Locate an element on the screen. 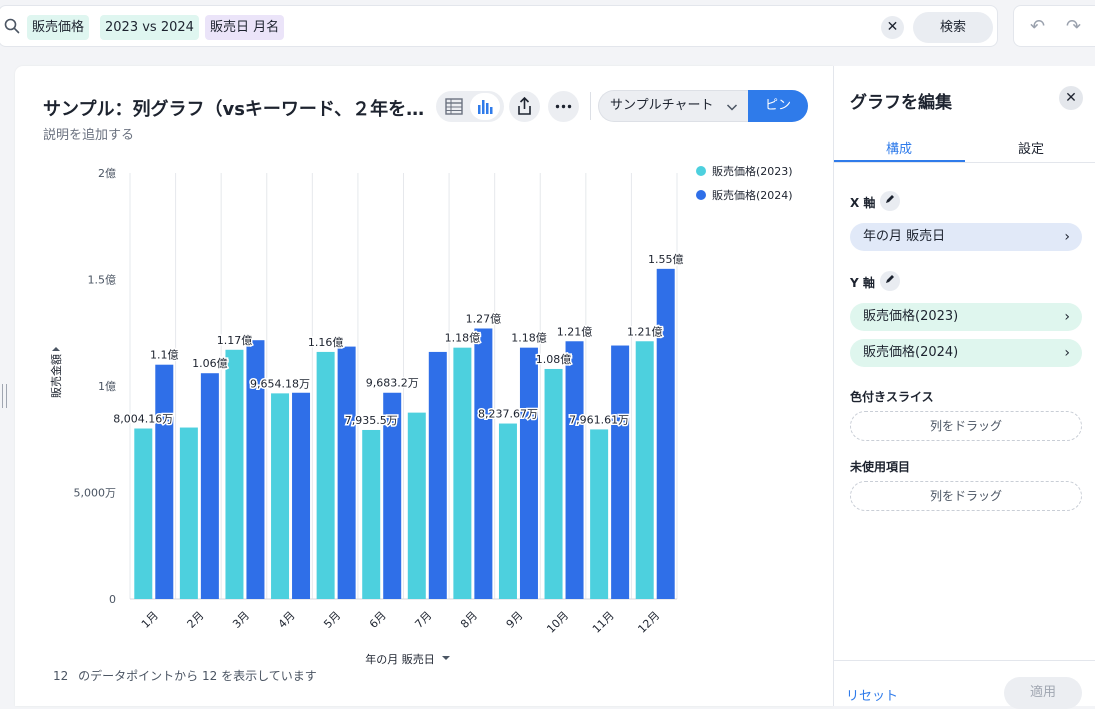 This screenshot has height=709, width=1095. share-button is located at coordinates (524, 106).